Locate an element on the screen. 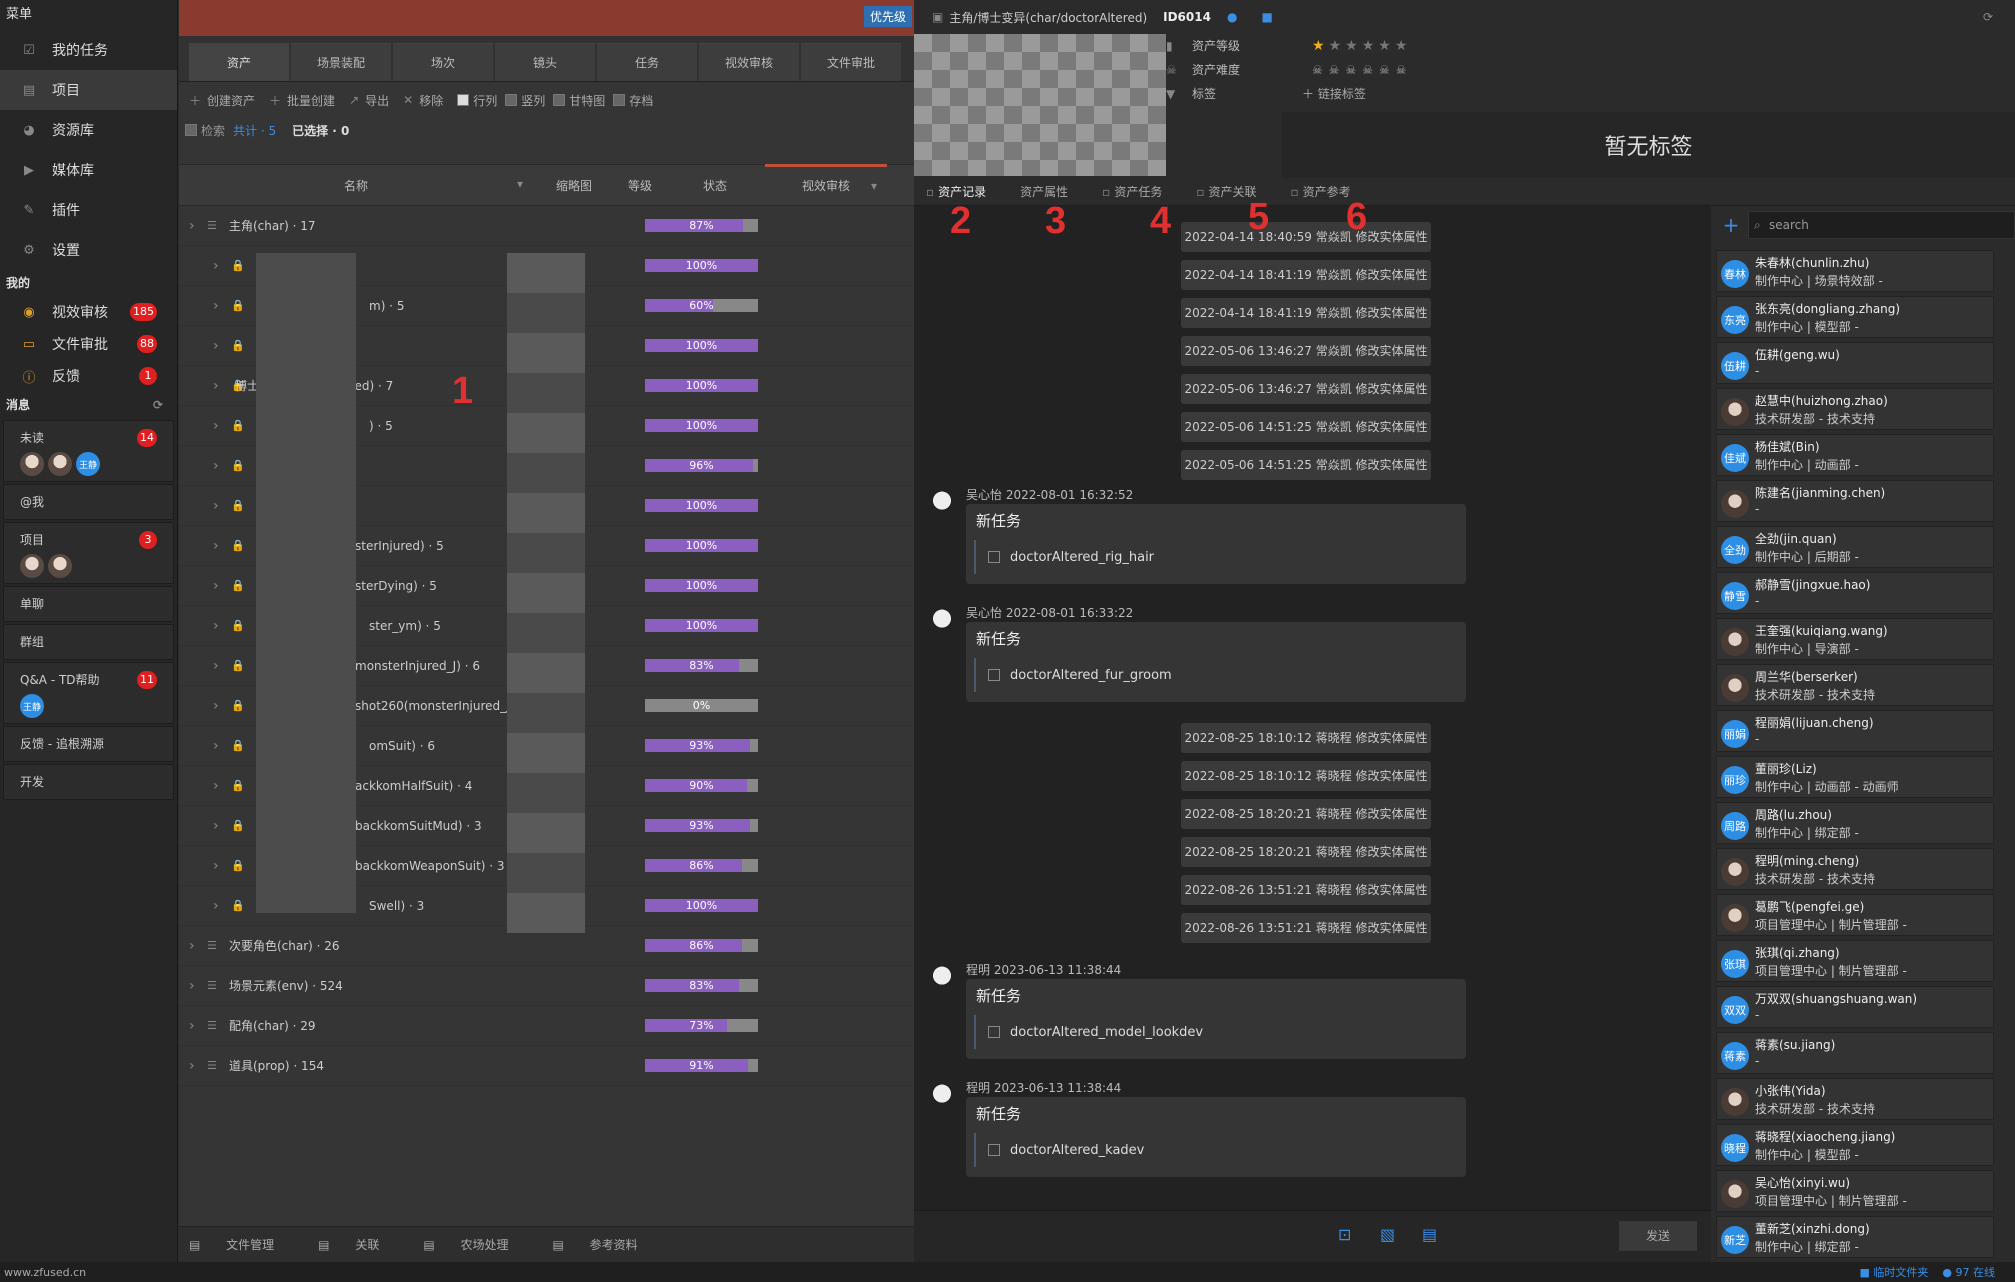 The image size is (2015, 1282). link-tag-button: ＋ 链接标签 is located at coordinates (1334, 94).